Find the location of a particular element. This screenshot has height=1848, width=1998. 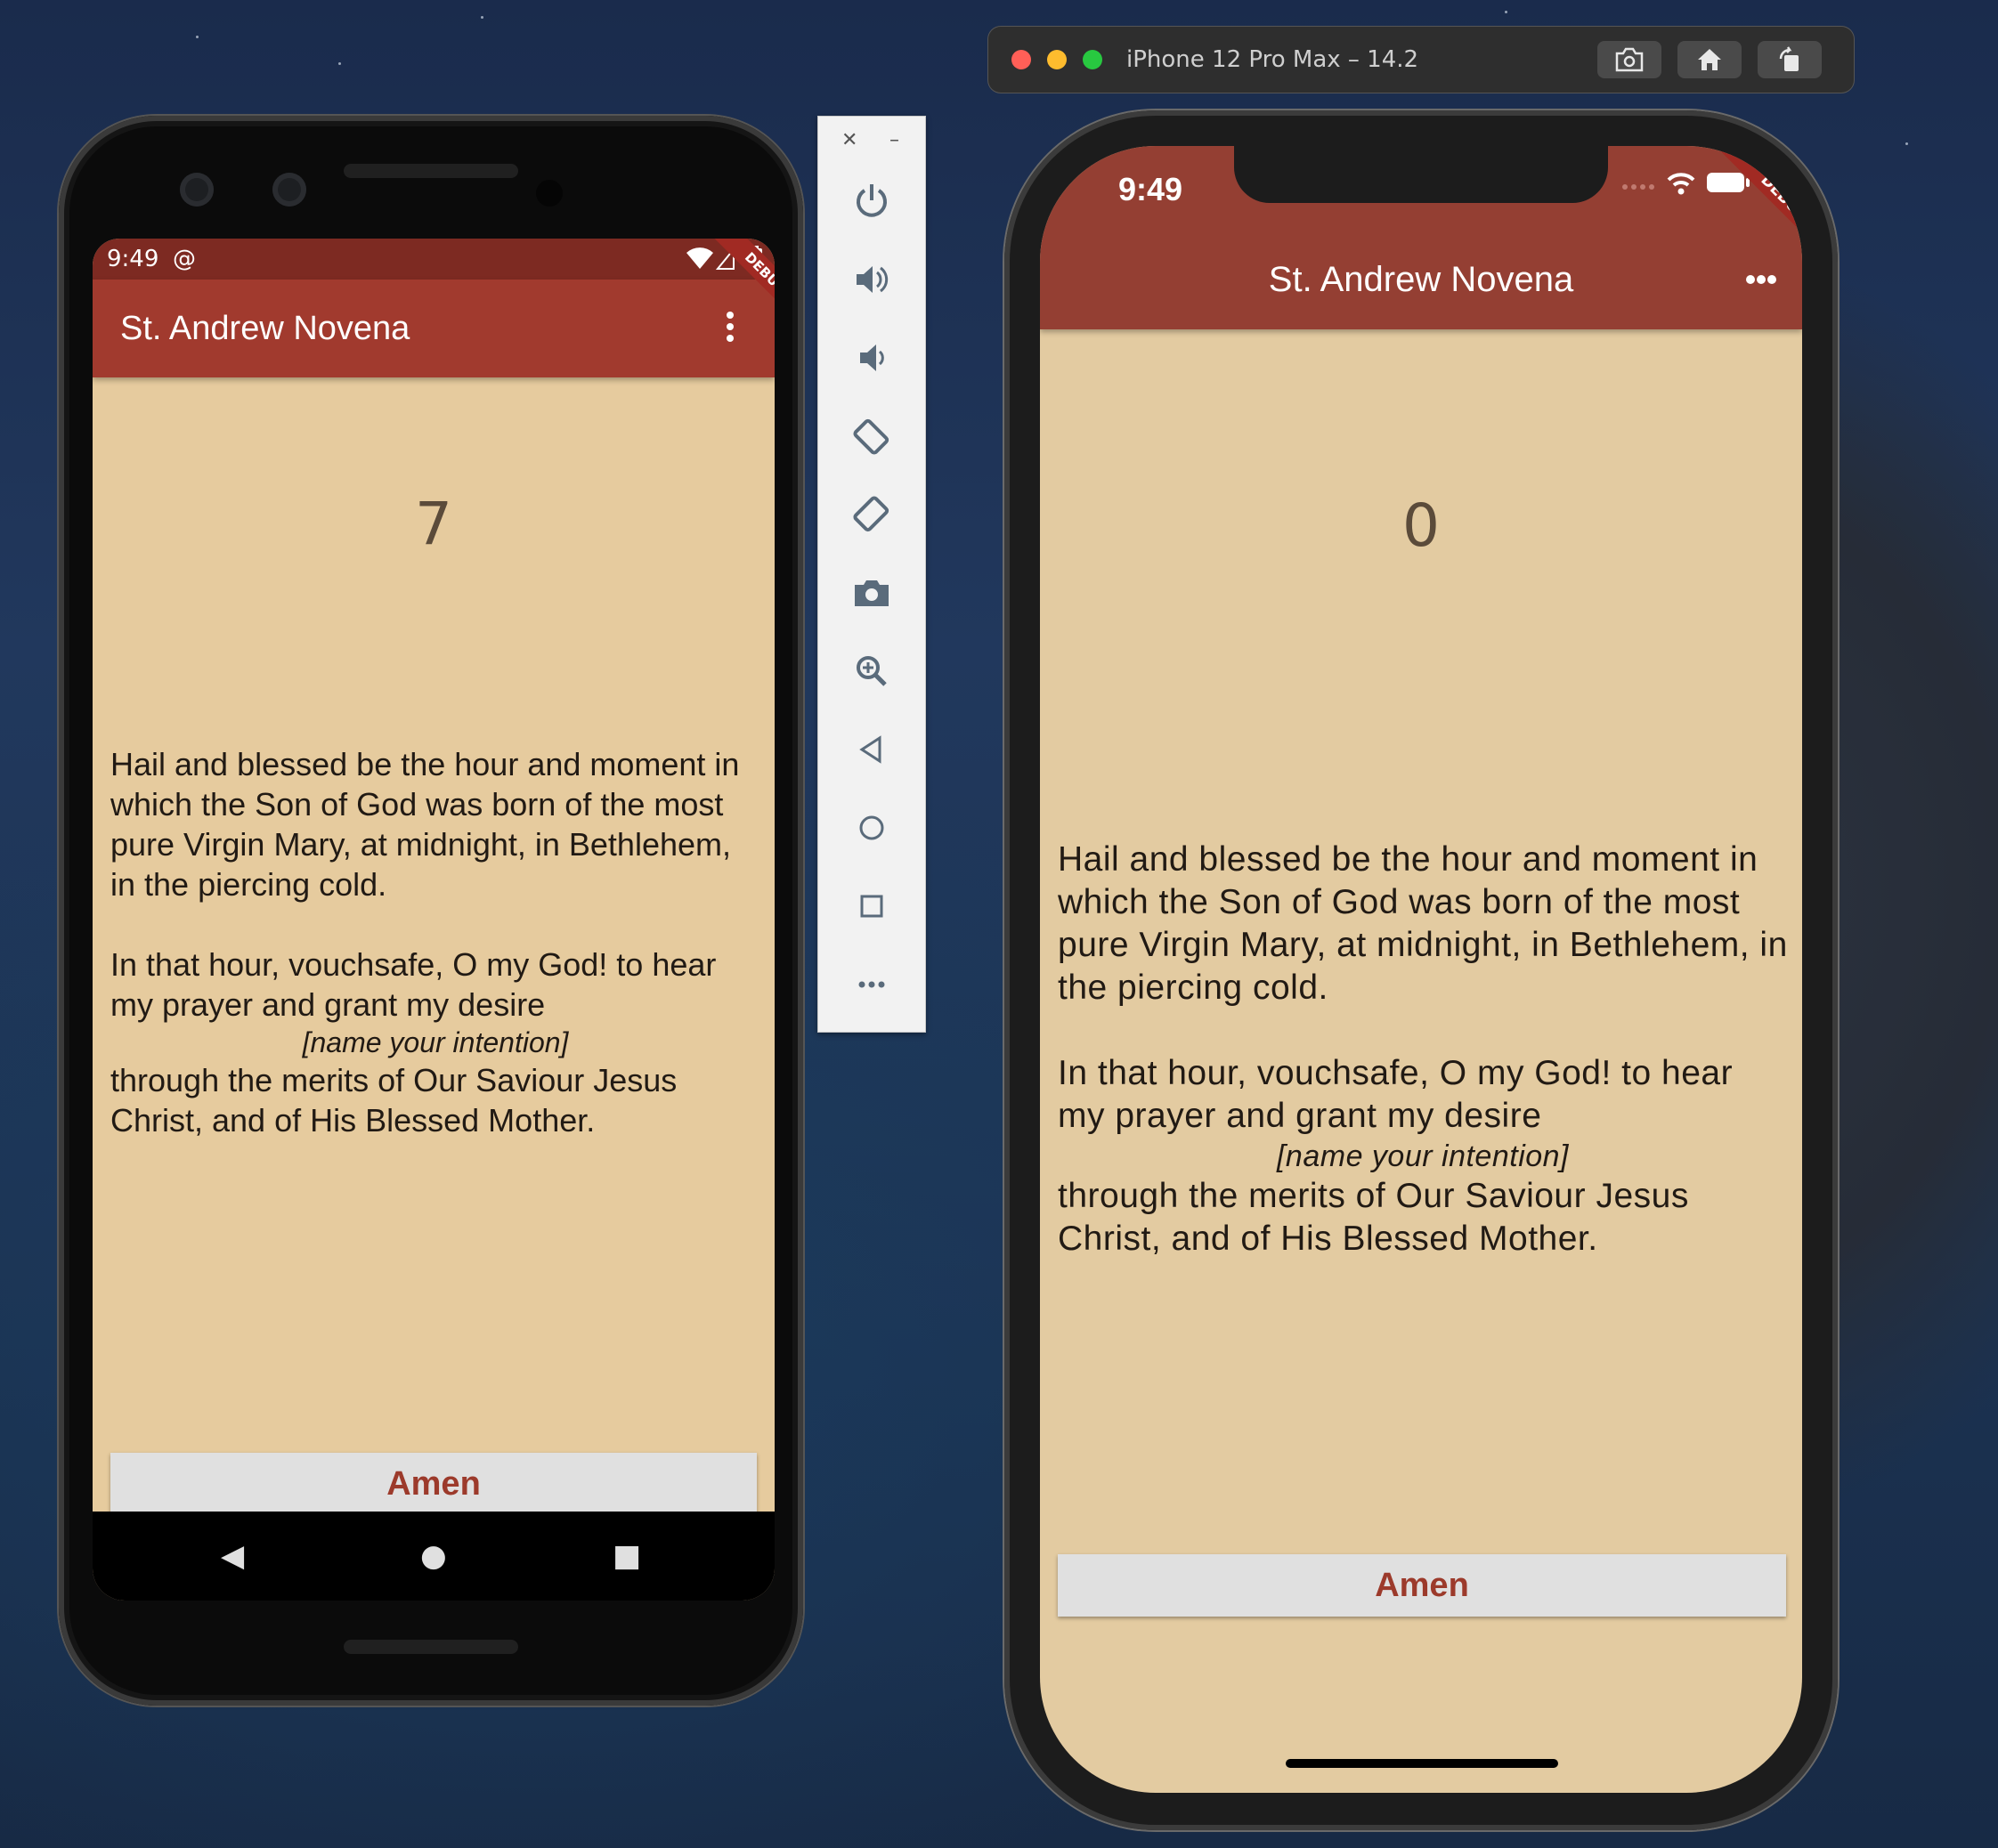

rotate-icon is located at coordinates (1790, 59).